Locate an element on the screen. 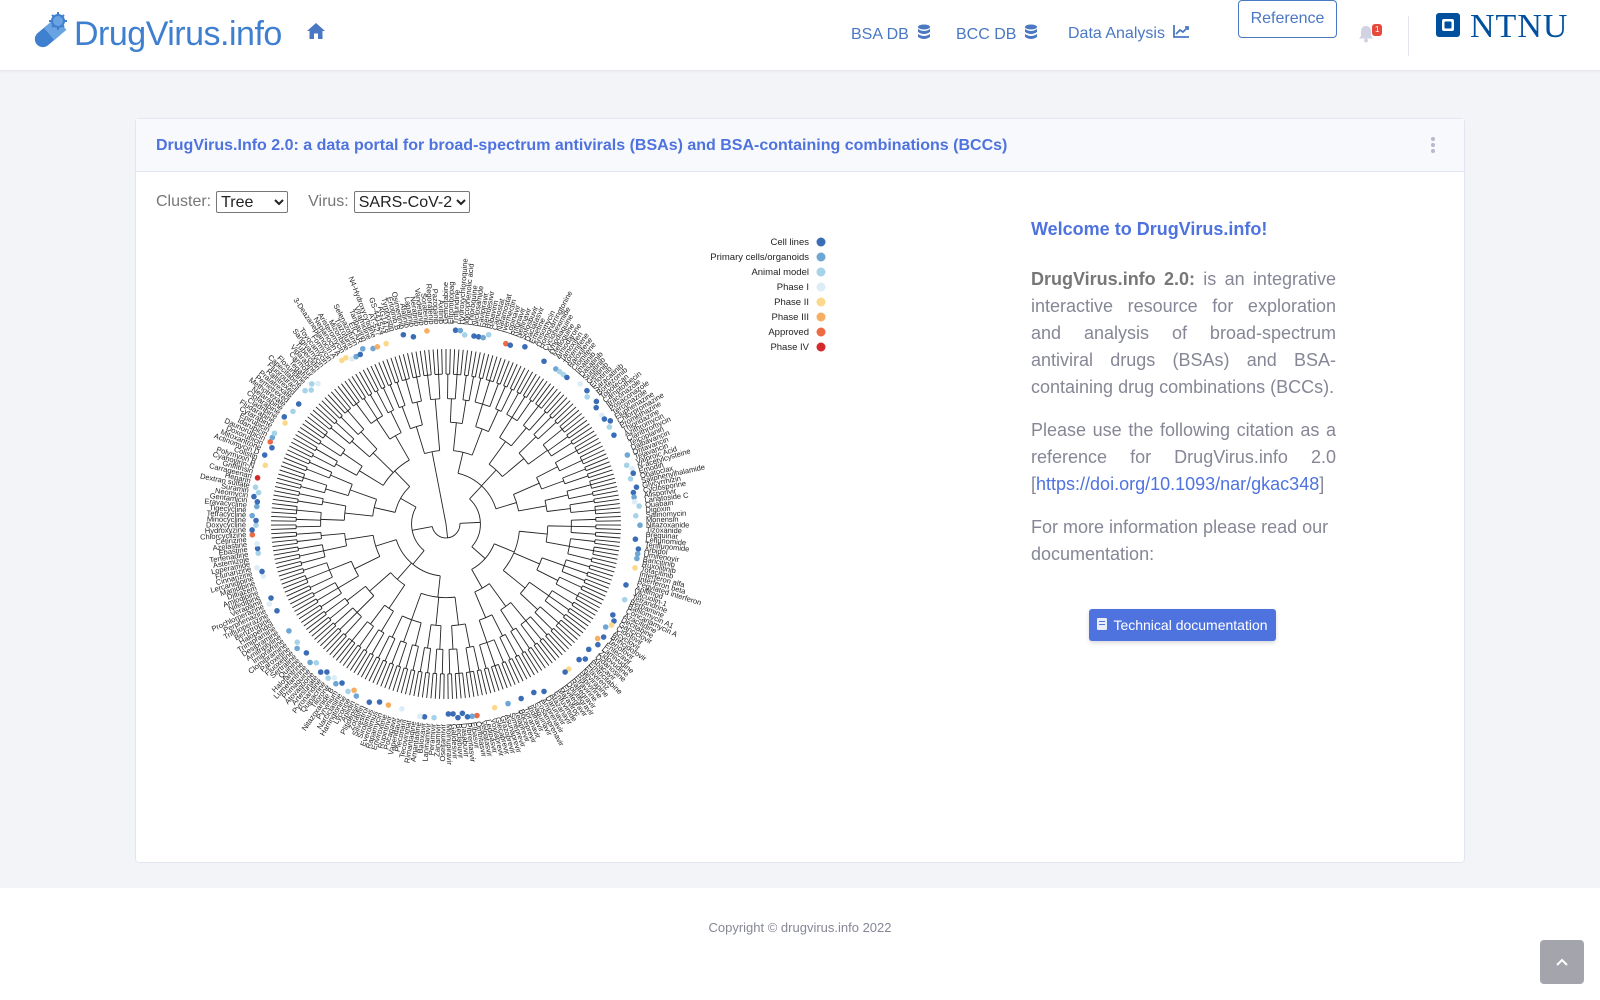  home-icon is located at coordinates (317, 33).